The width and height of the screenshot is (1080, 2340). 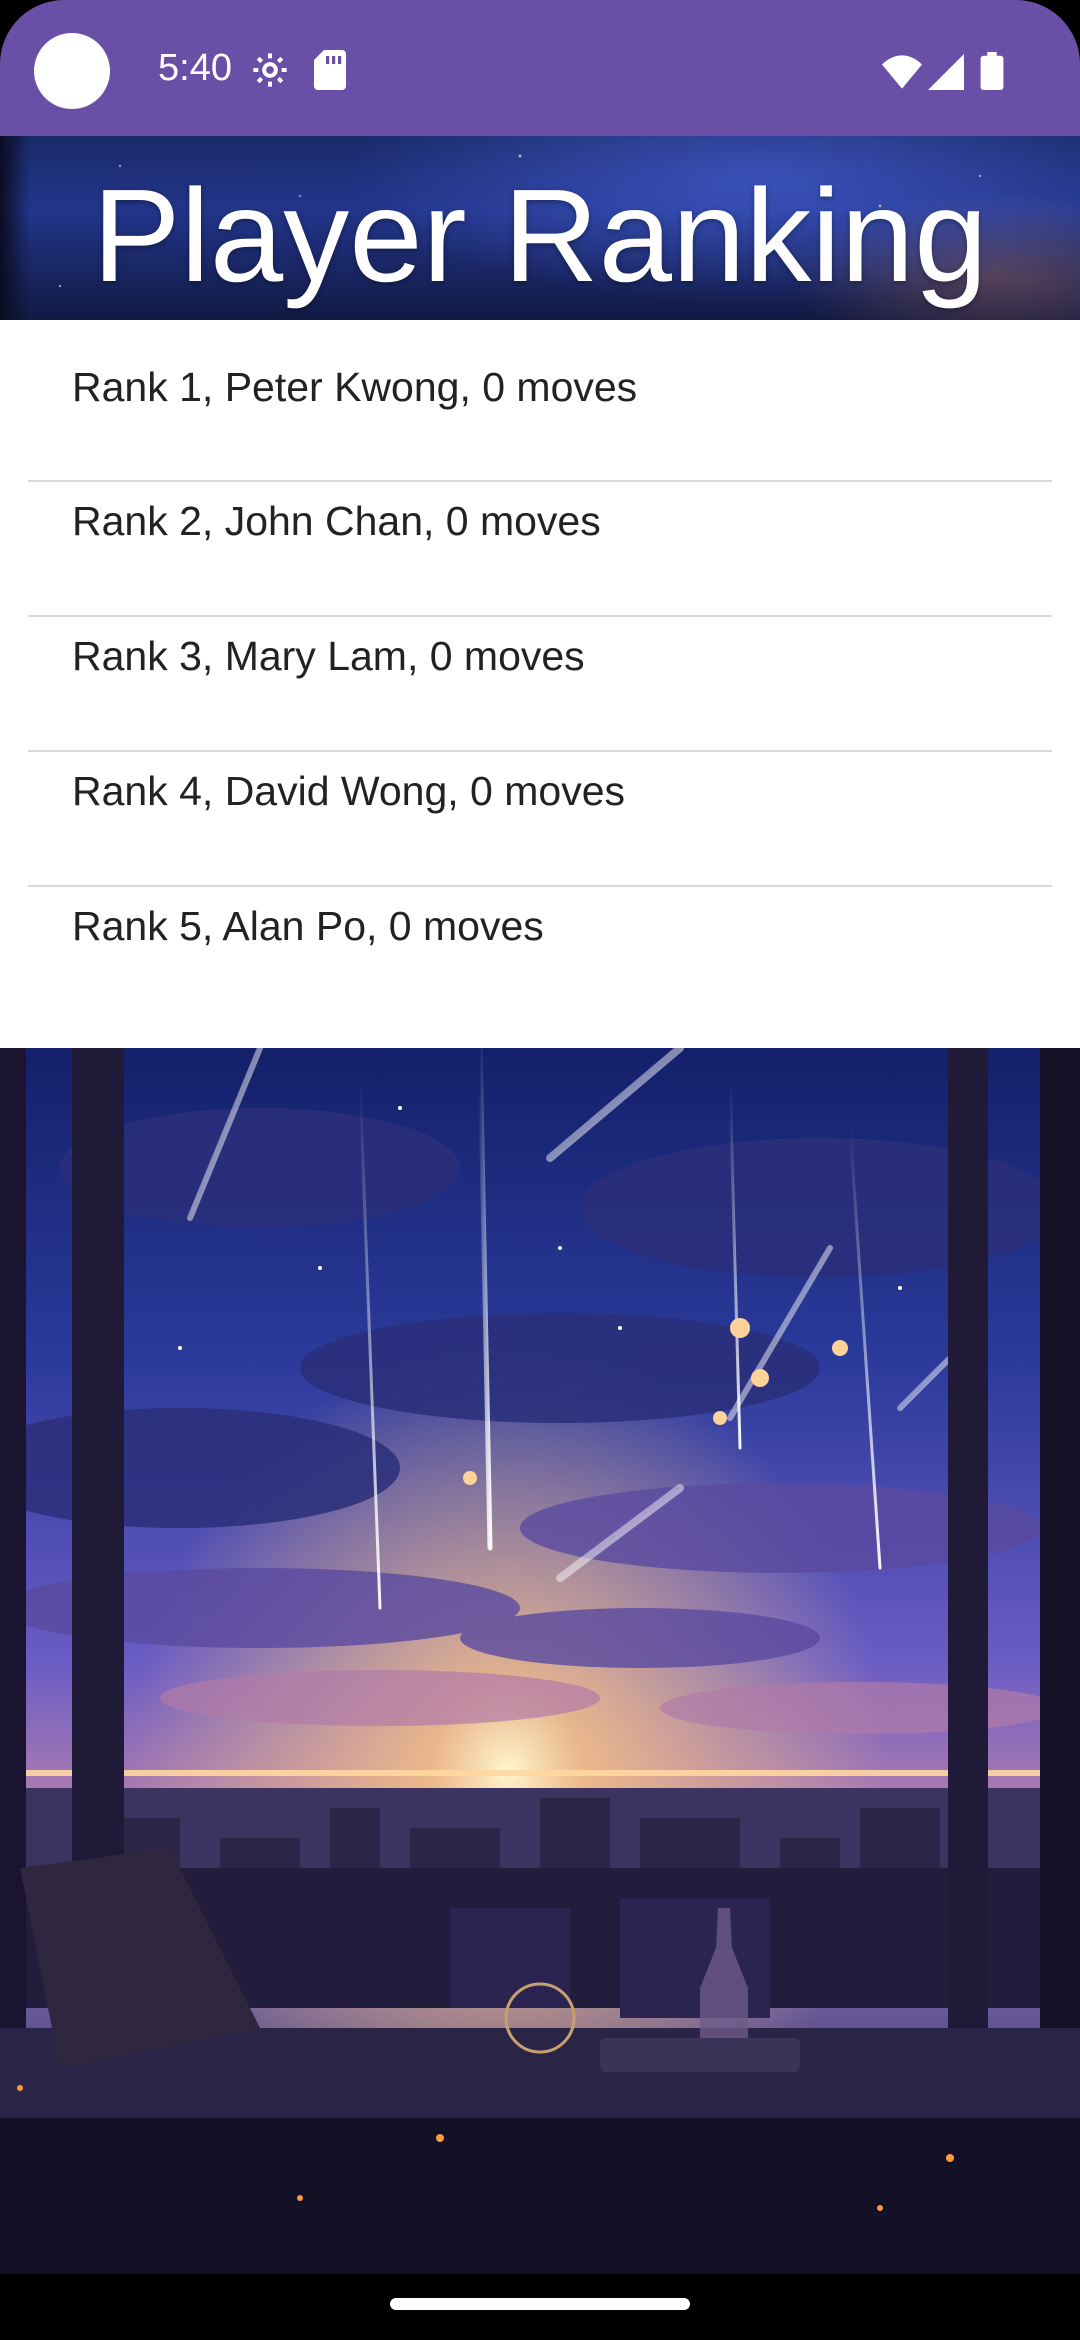 I want to click on ranking-item-label: Rank 2, John Chan, 0 moves, so click(x=336, y=521).